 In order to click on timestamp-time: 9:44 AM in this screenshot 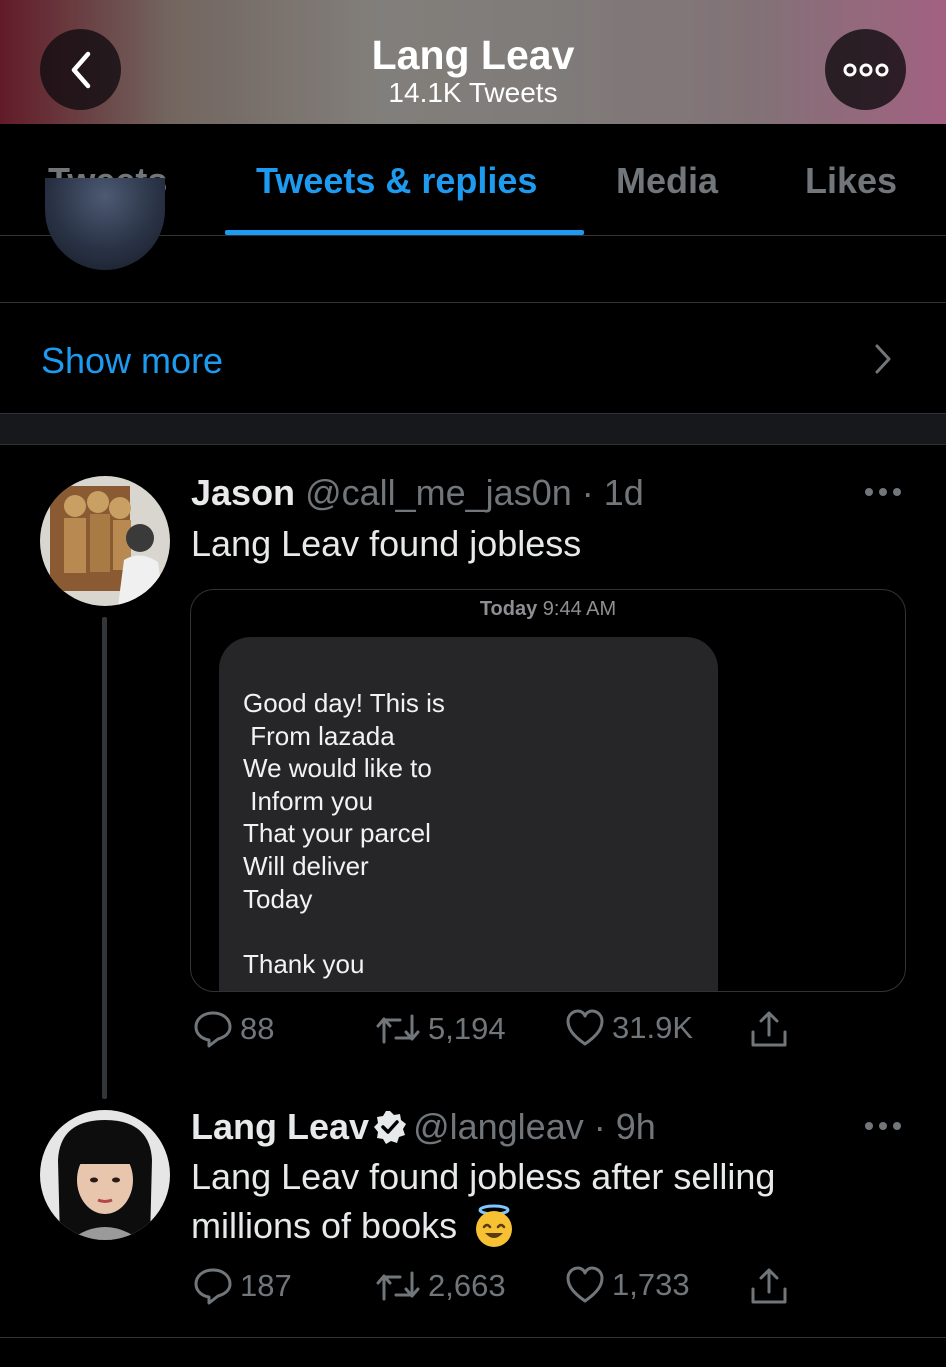, I will do `click(579, 609)`.